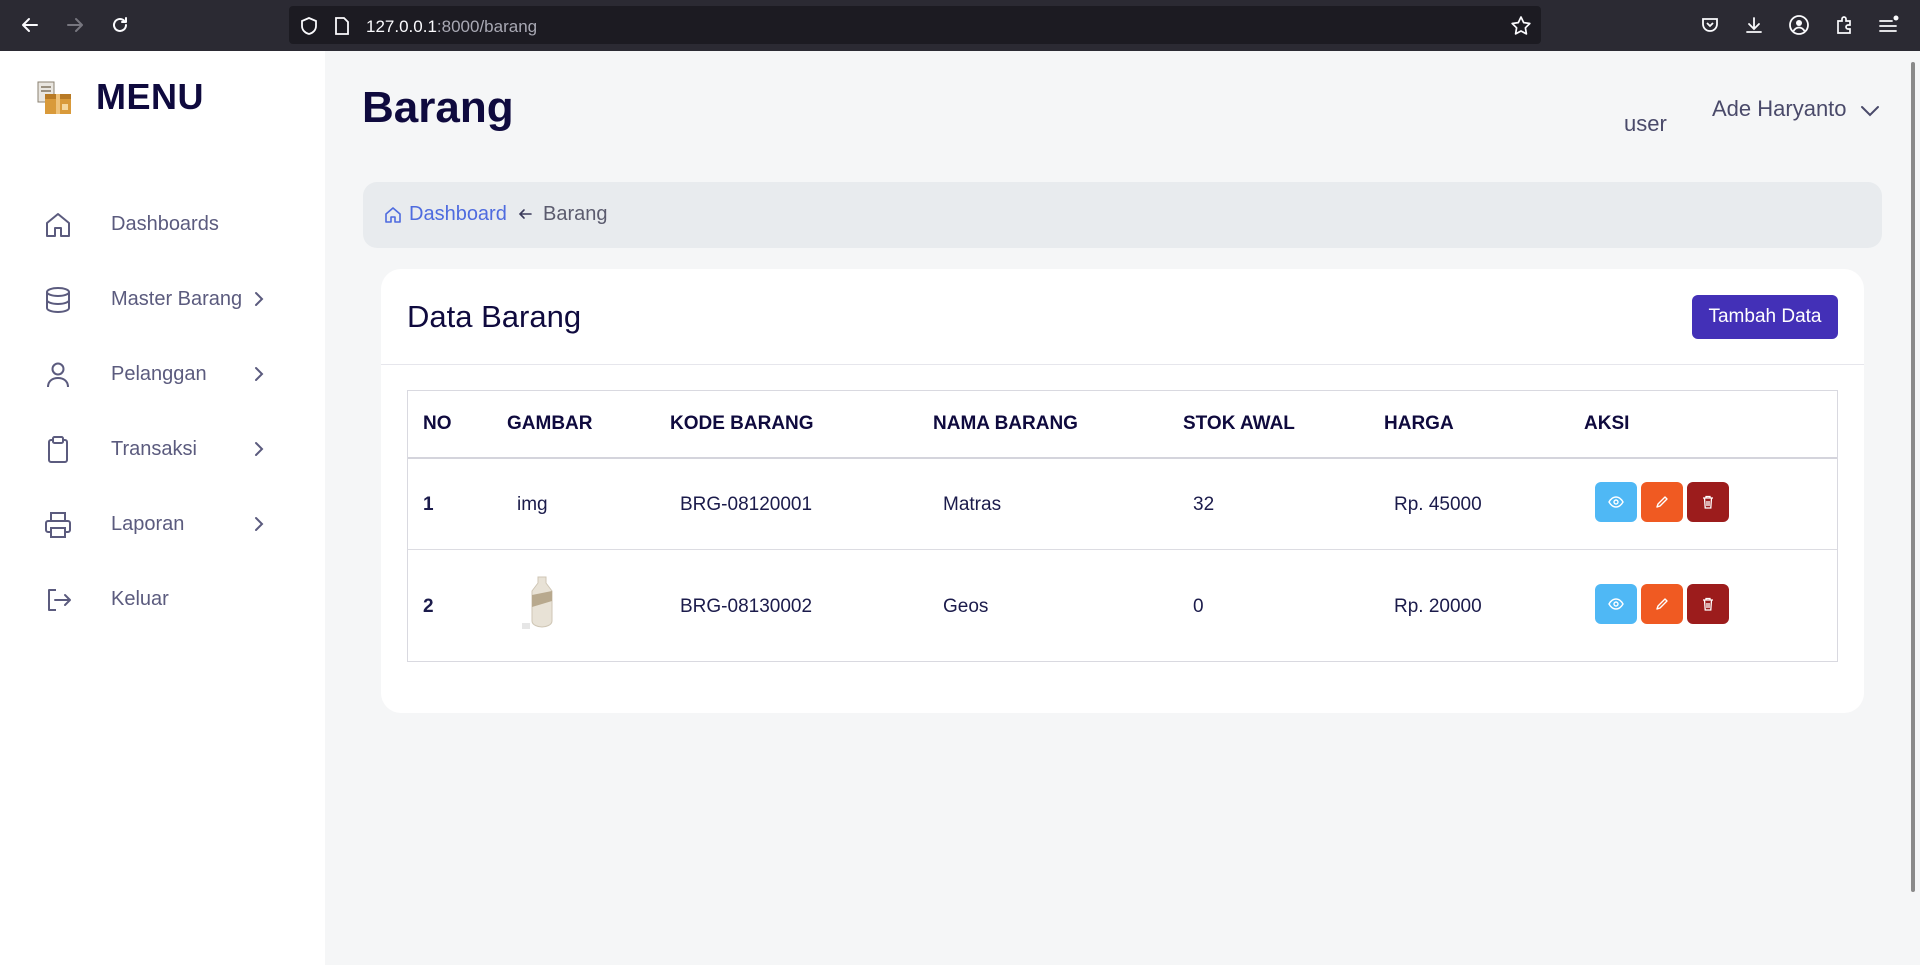 The width and height of the screenshot is (1920, 965). I want to click on card-title: Data Barang, so click(494, 316).